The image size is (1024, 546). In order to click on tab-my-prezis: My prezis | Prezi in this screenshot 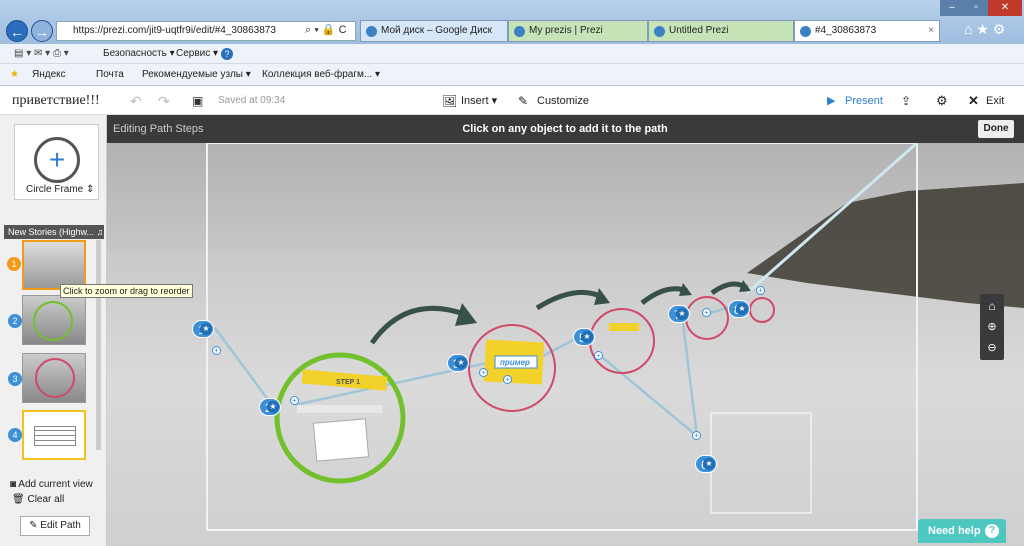, I will do `click(578, 31)`.